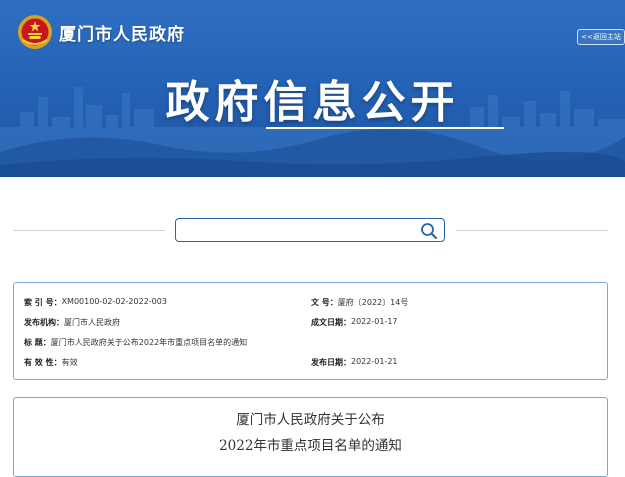 Image resolution: width=625 pixels, height=477 pixels. Describe the element at coordinates (312, 102) in the screenshot. I see `page-title: 政府信息公开` at that location.